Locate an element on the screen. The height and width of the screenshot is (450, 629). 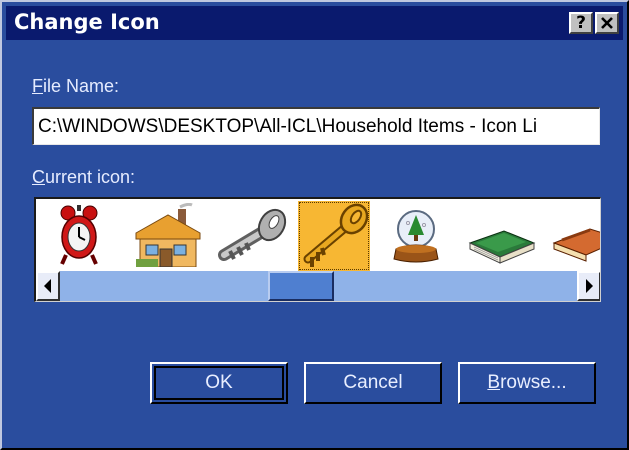
ok-button: OK is located at coordinates (219, 383).